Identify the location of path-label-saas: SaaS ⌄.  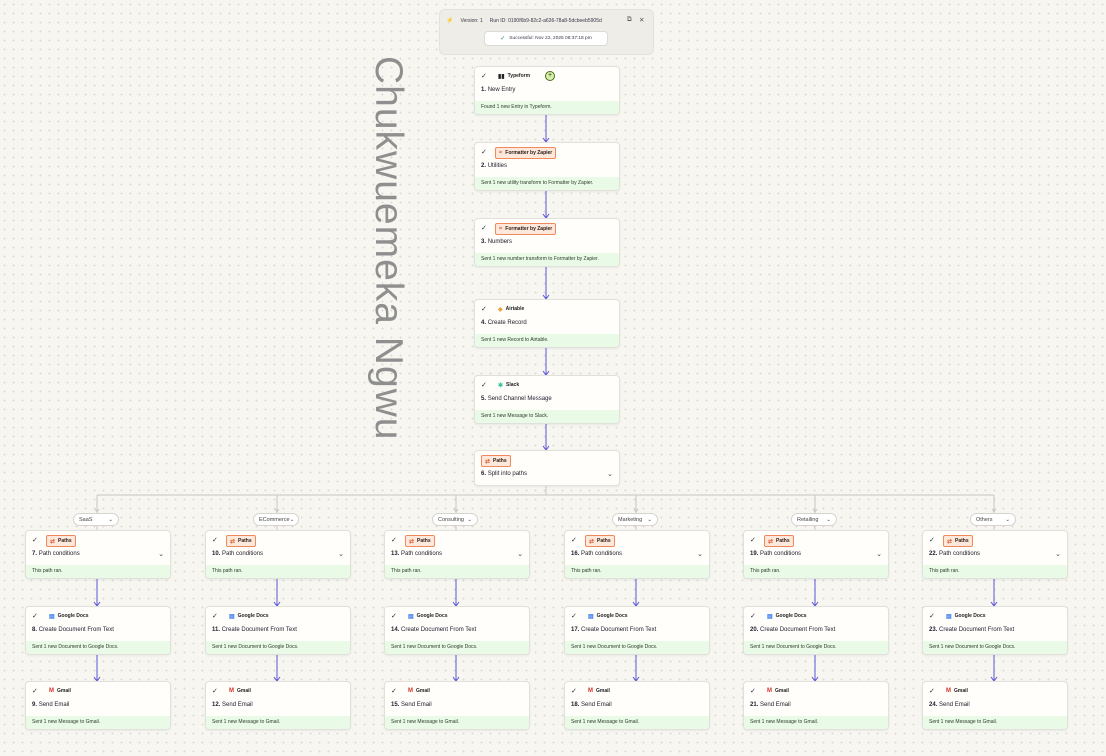
(96, 519).